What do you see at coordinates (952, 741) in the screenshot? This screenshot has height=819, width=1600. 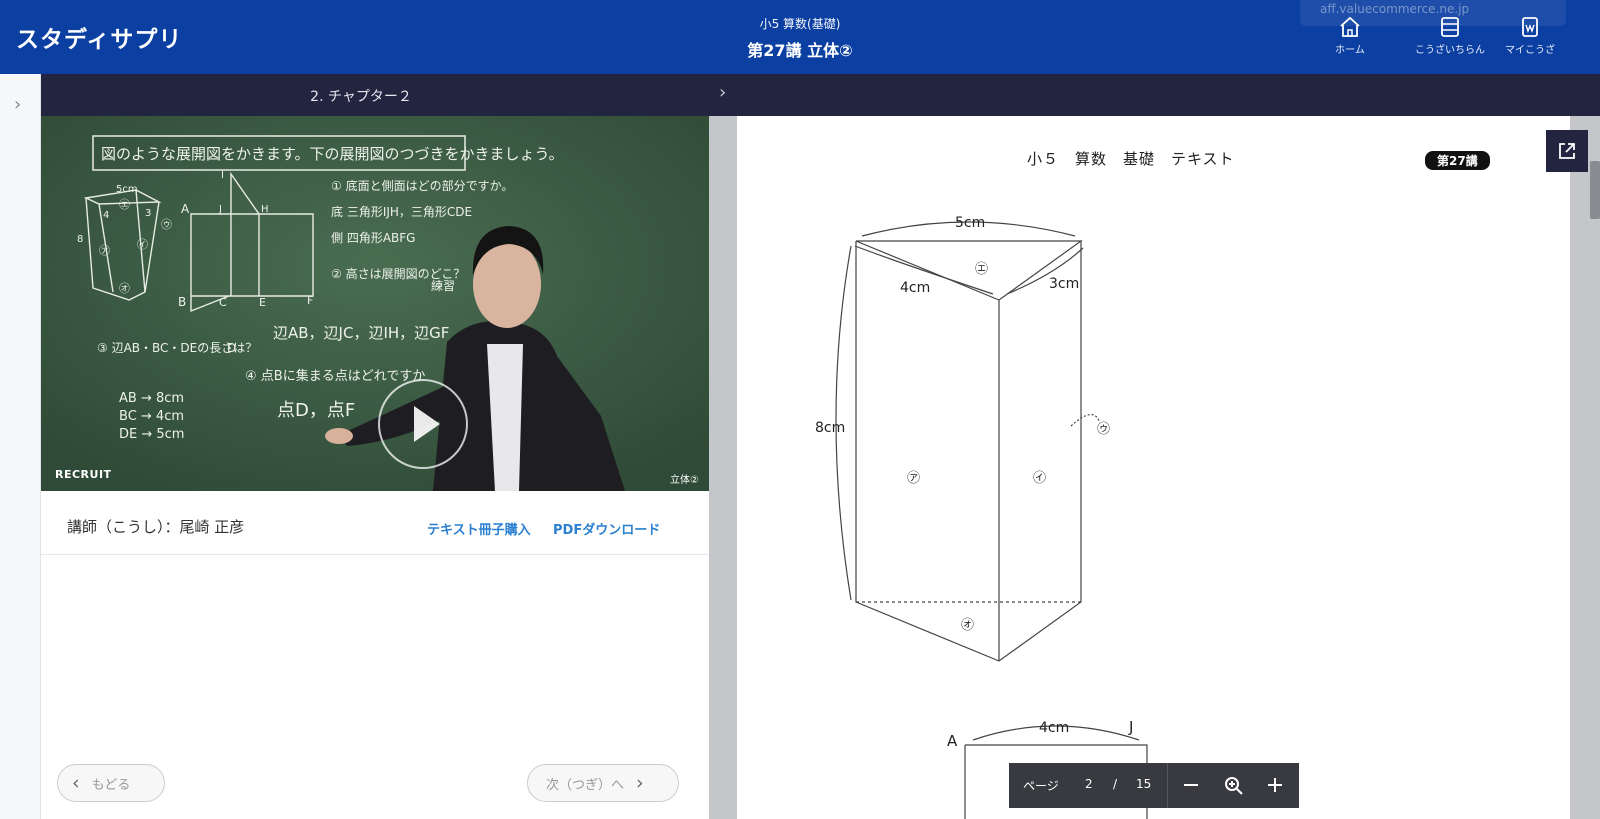 I see `net-label-a: A` at bounding box center [952, 741].